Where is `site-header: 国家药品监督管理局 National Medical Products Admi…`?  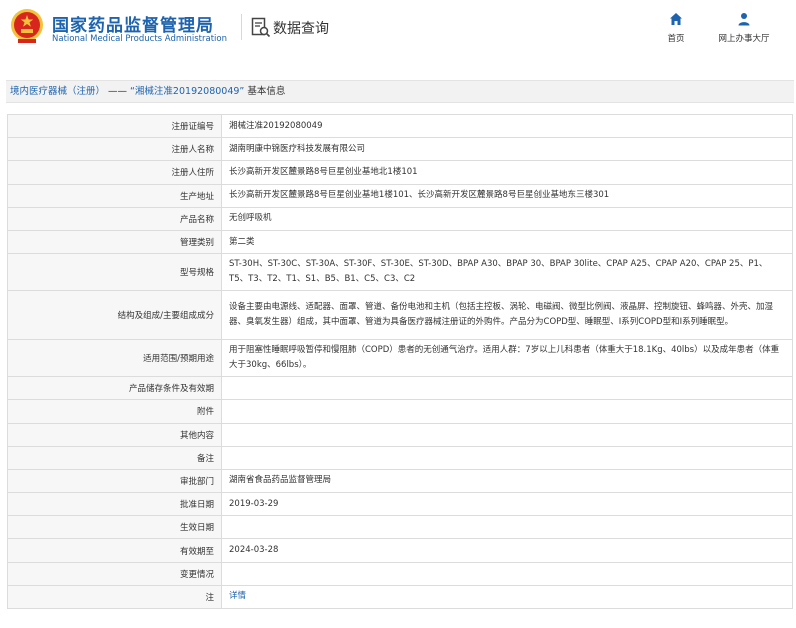 site-header: 国家药品监督管理局 National Medical Products Admi… is located at coordinates (398, 33).